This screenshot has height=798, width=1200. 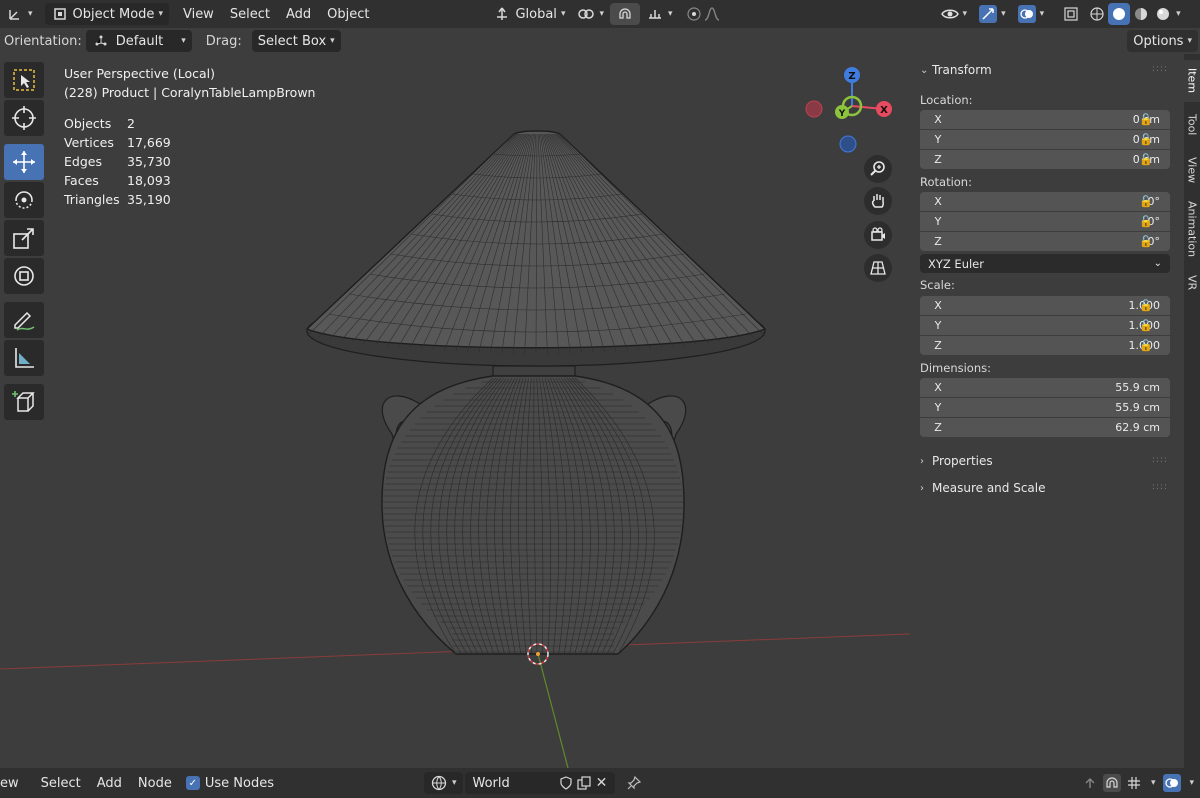 I want to click on overlays-icon, so click(x=1172, y=783).